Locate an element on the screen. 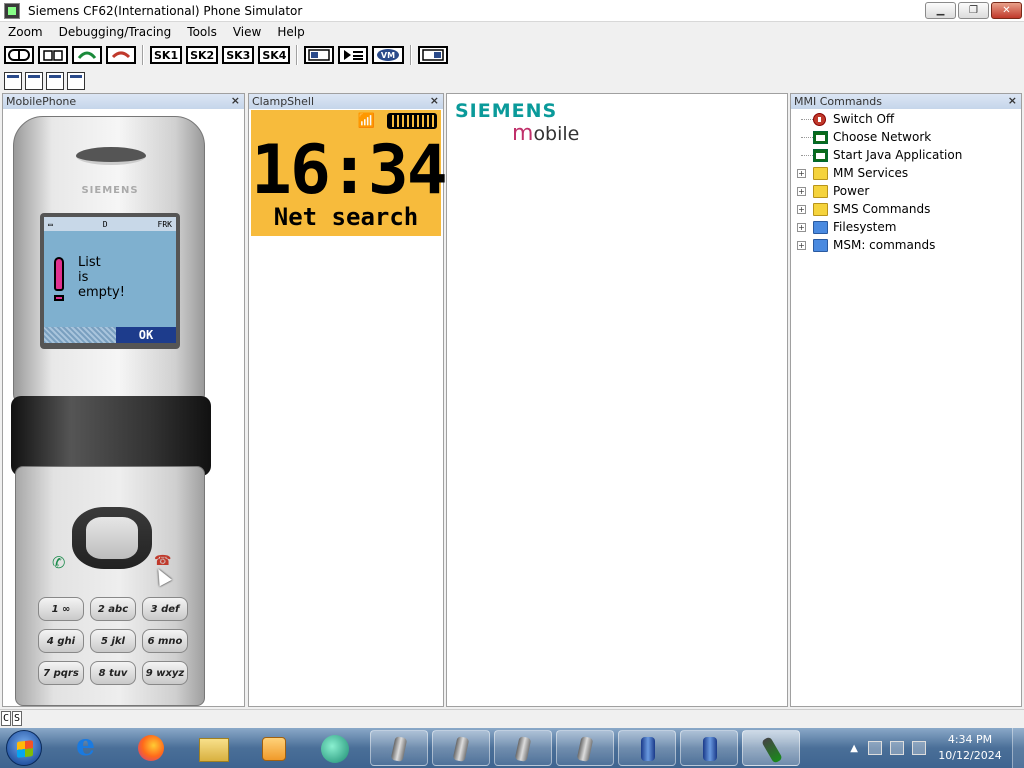 This screenshot has height=768, width=1024. app-globe-icon is located at coordinates (335, 748).